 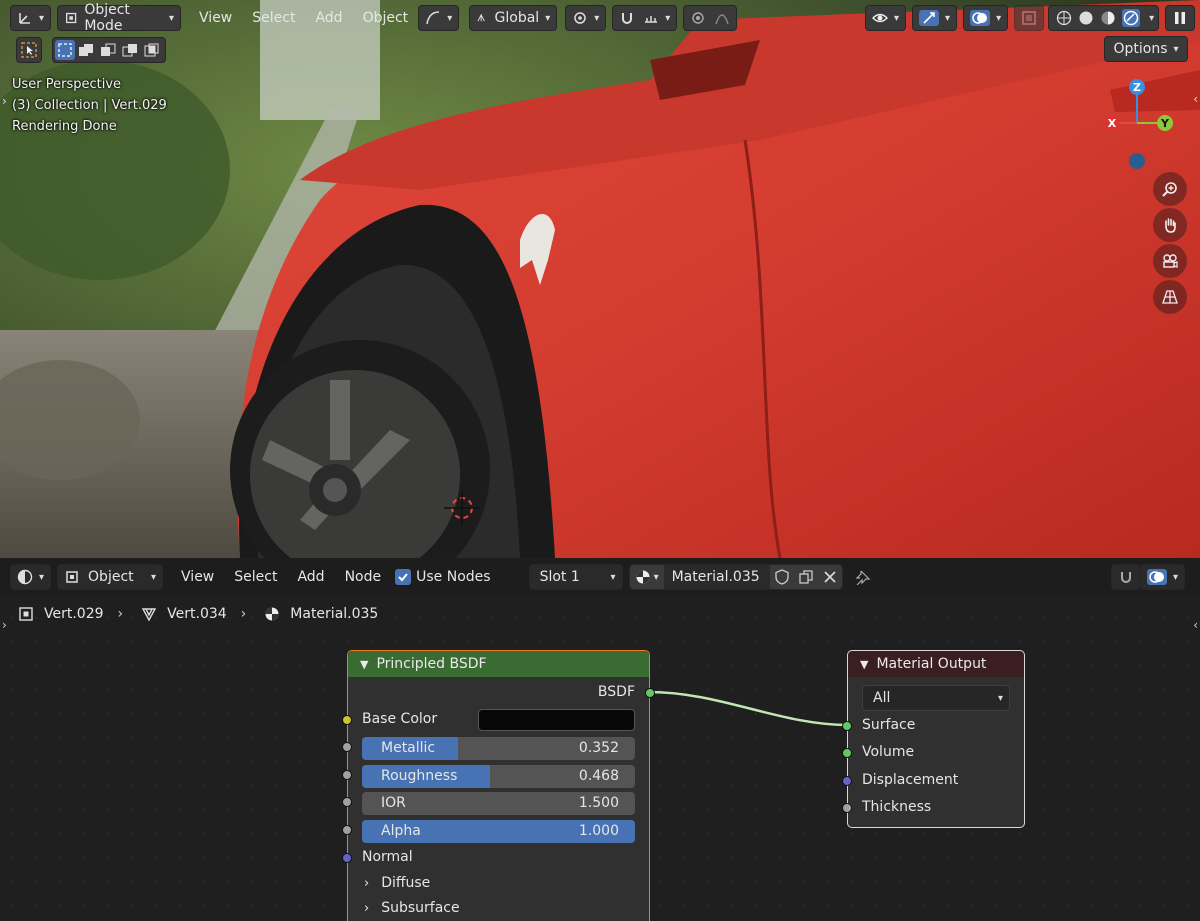 What do you see at coordinates (710, 18) in the screenshot?
I see `proportional-edit-toggle` at bounding box center [710, 18].